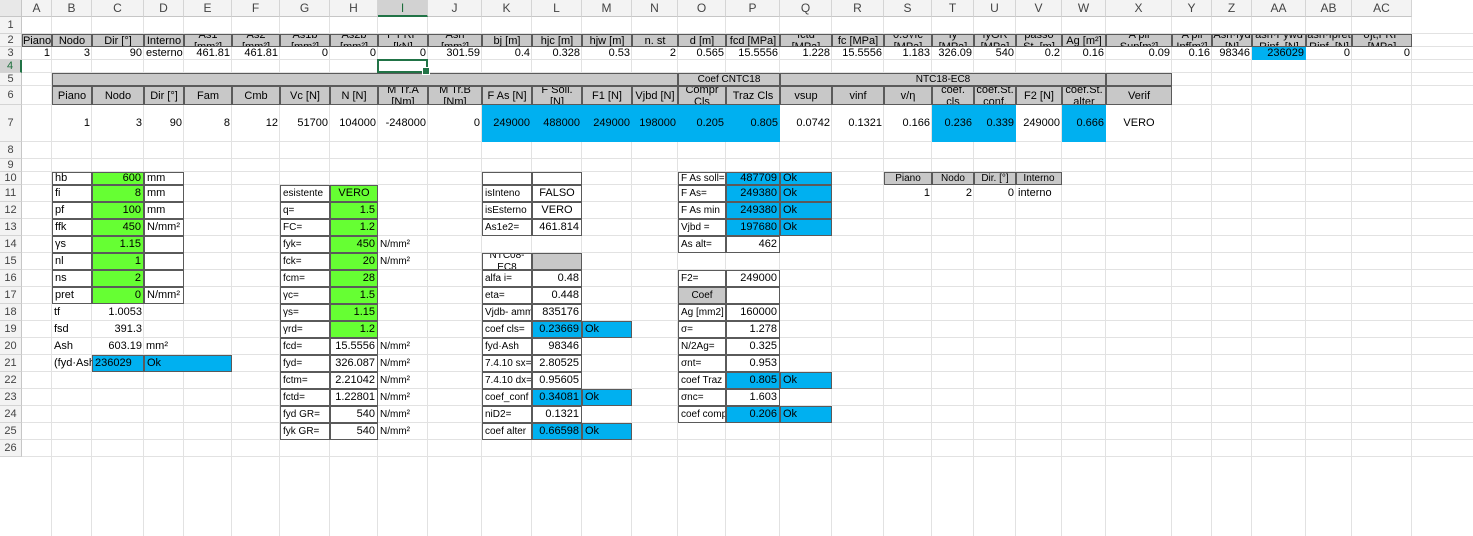 The width and height of the screenshot is (1473, 536). Describe the element at coordinates (11, 448) in the screenshot. I see `row-header-26: 26` at that location.